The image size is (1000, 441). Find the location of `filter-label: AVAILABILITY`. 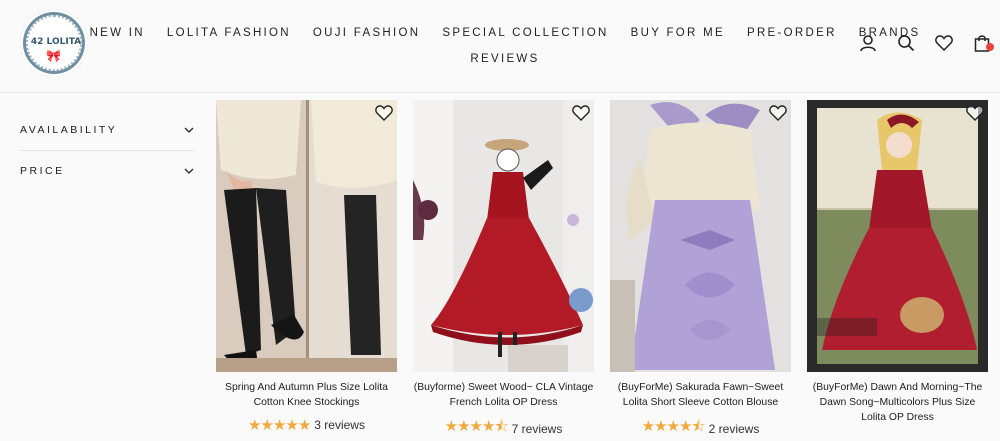

filter-label: AVAILABILITY is located at coordinates (69, 130).